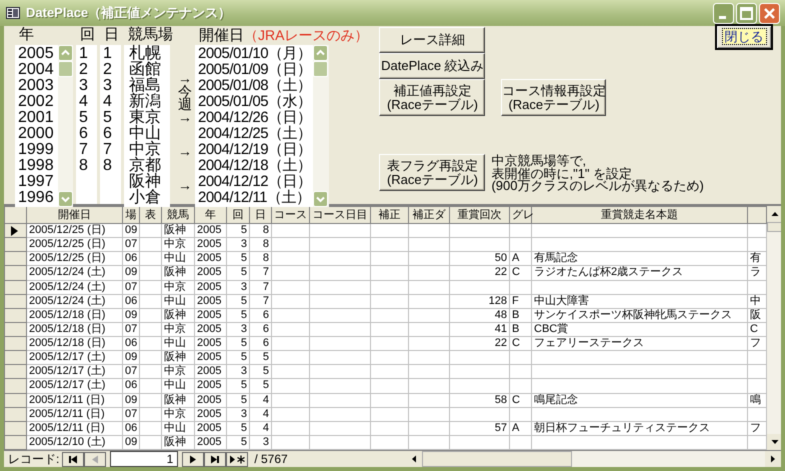  Describe the element at coordinates (480, 329) in the screenshot. I see `table-cell: 41` at that location.